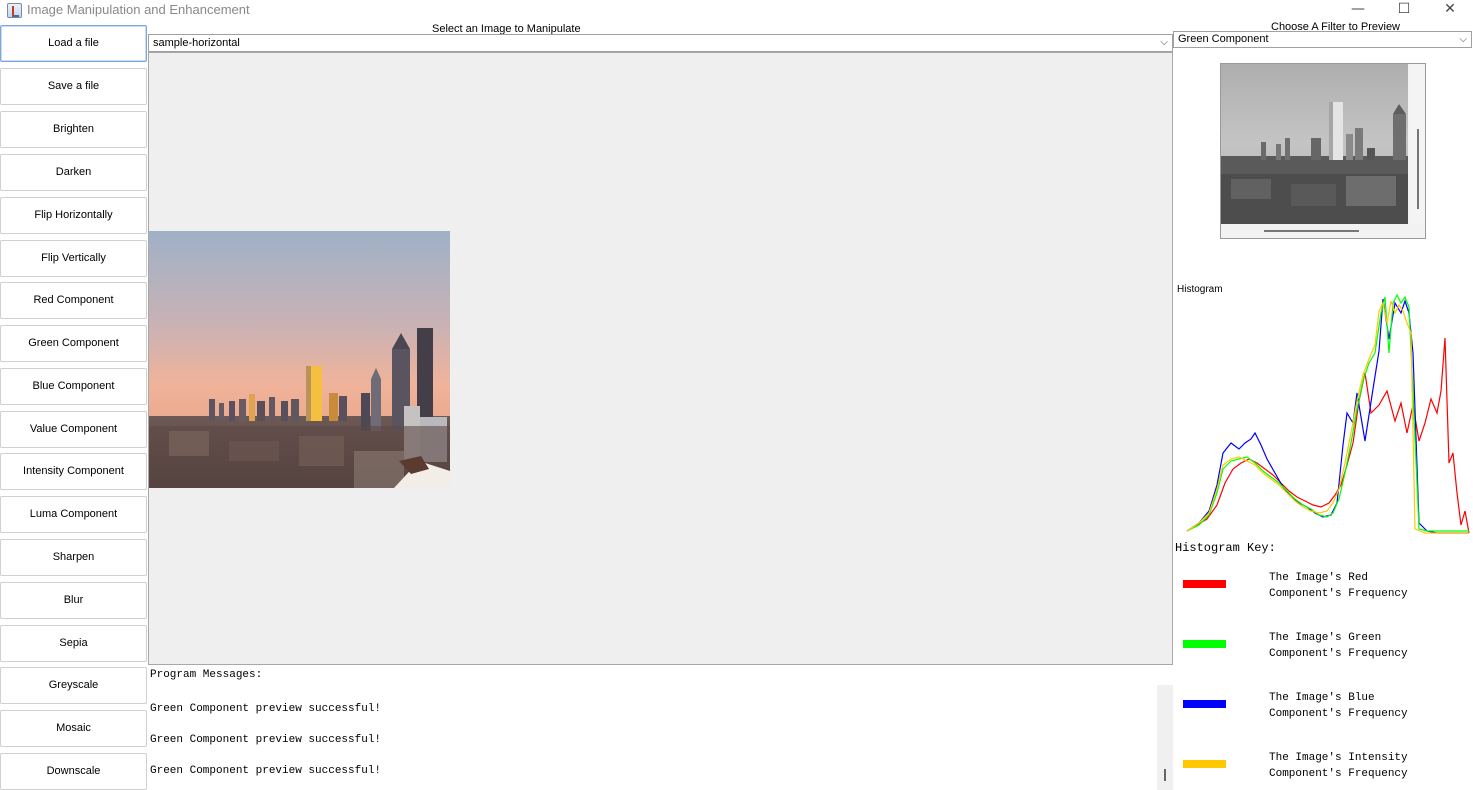 The image size is (1473, 790). I want to click on blue-swatch, so click(1204, 704).